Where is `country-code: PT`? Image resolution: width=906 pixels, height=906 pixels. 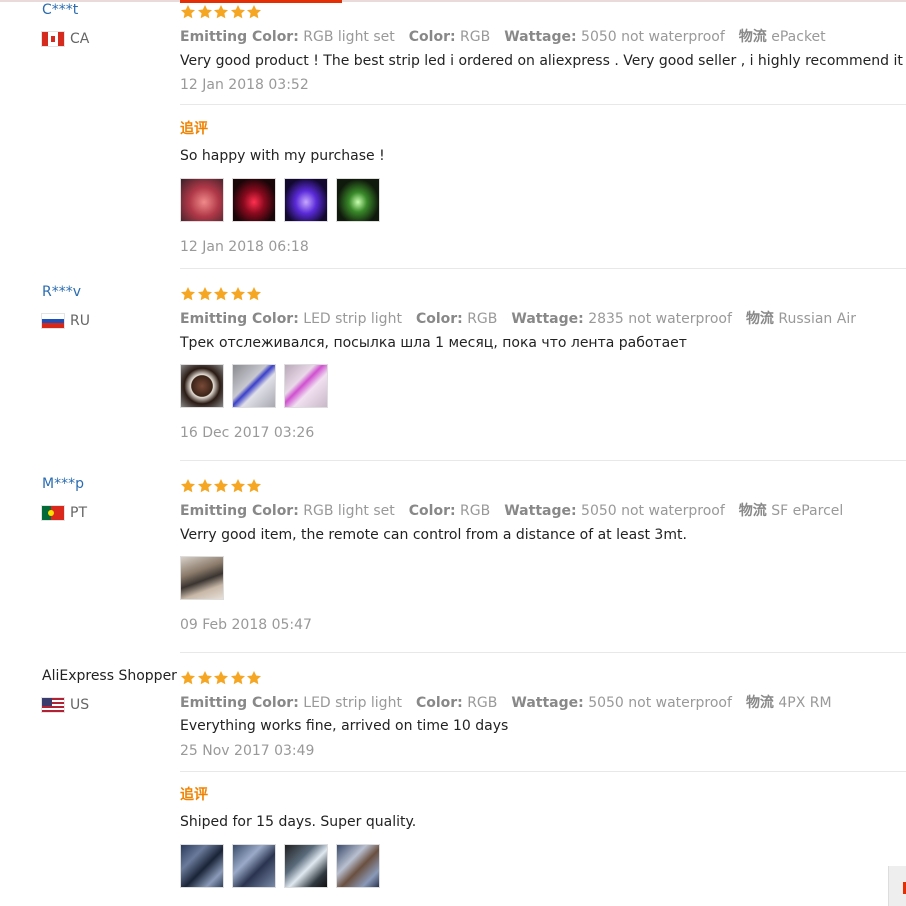 country-code: PT is located at coordinates (78, 513).